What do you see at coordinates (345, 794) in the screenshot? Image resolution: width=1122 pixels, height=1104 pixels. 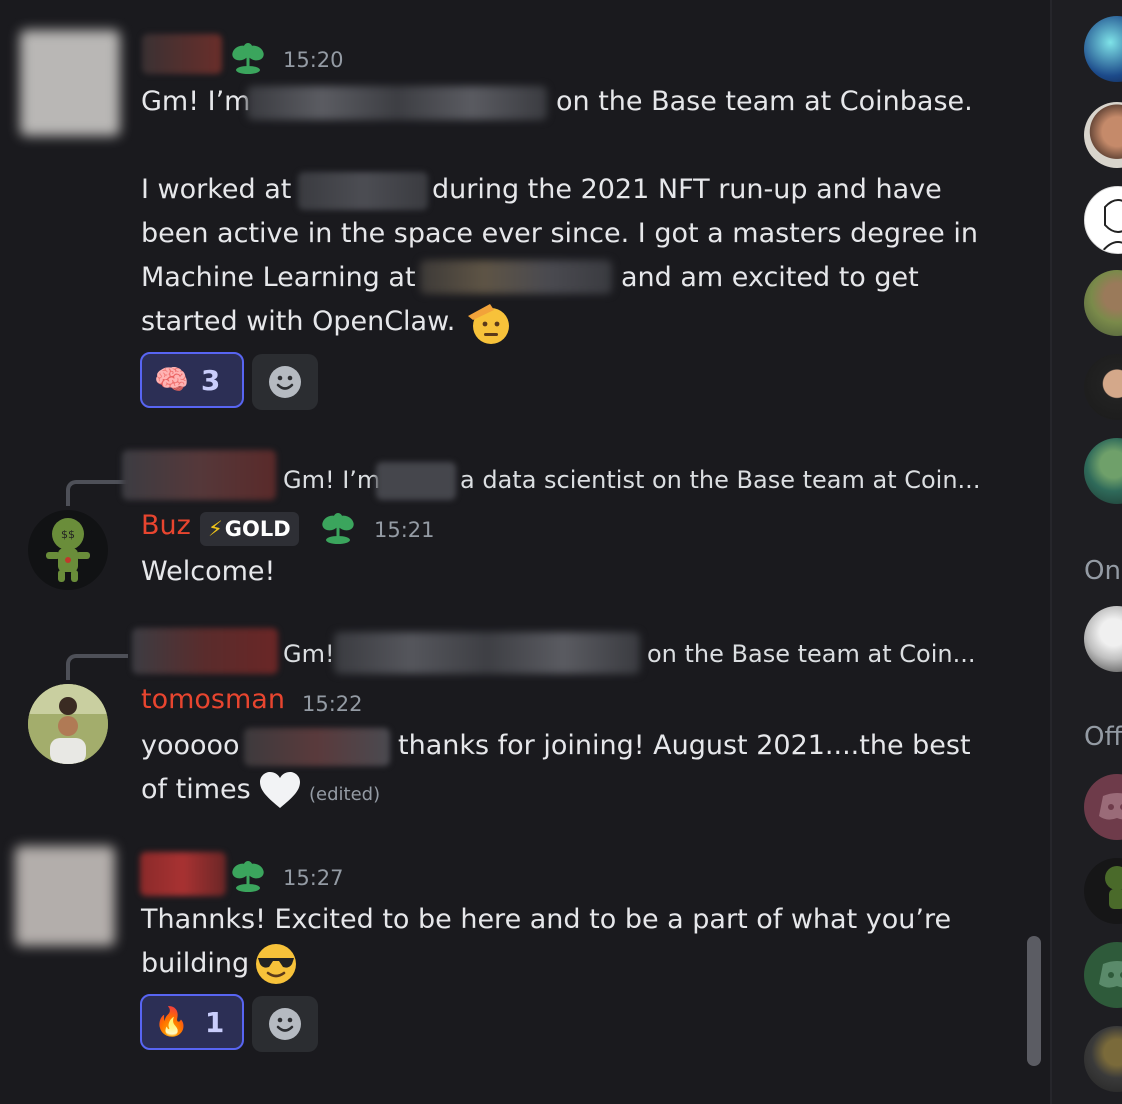 I see `edited-marker: (edited)` at bounding box center [345, 794].